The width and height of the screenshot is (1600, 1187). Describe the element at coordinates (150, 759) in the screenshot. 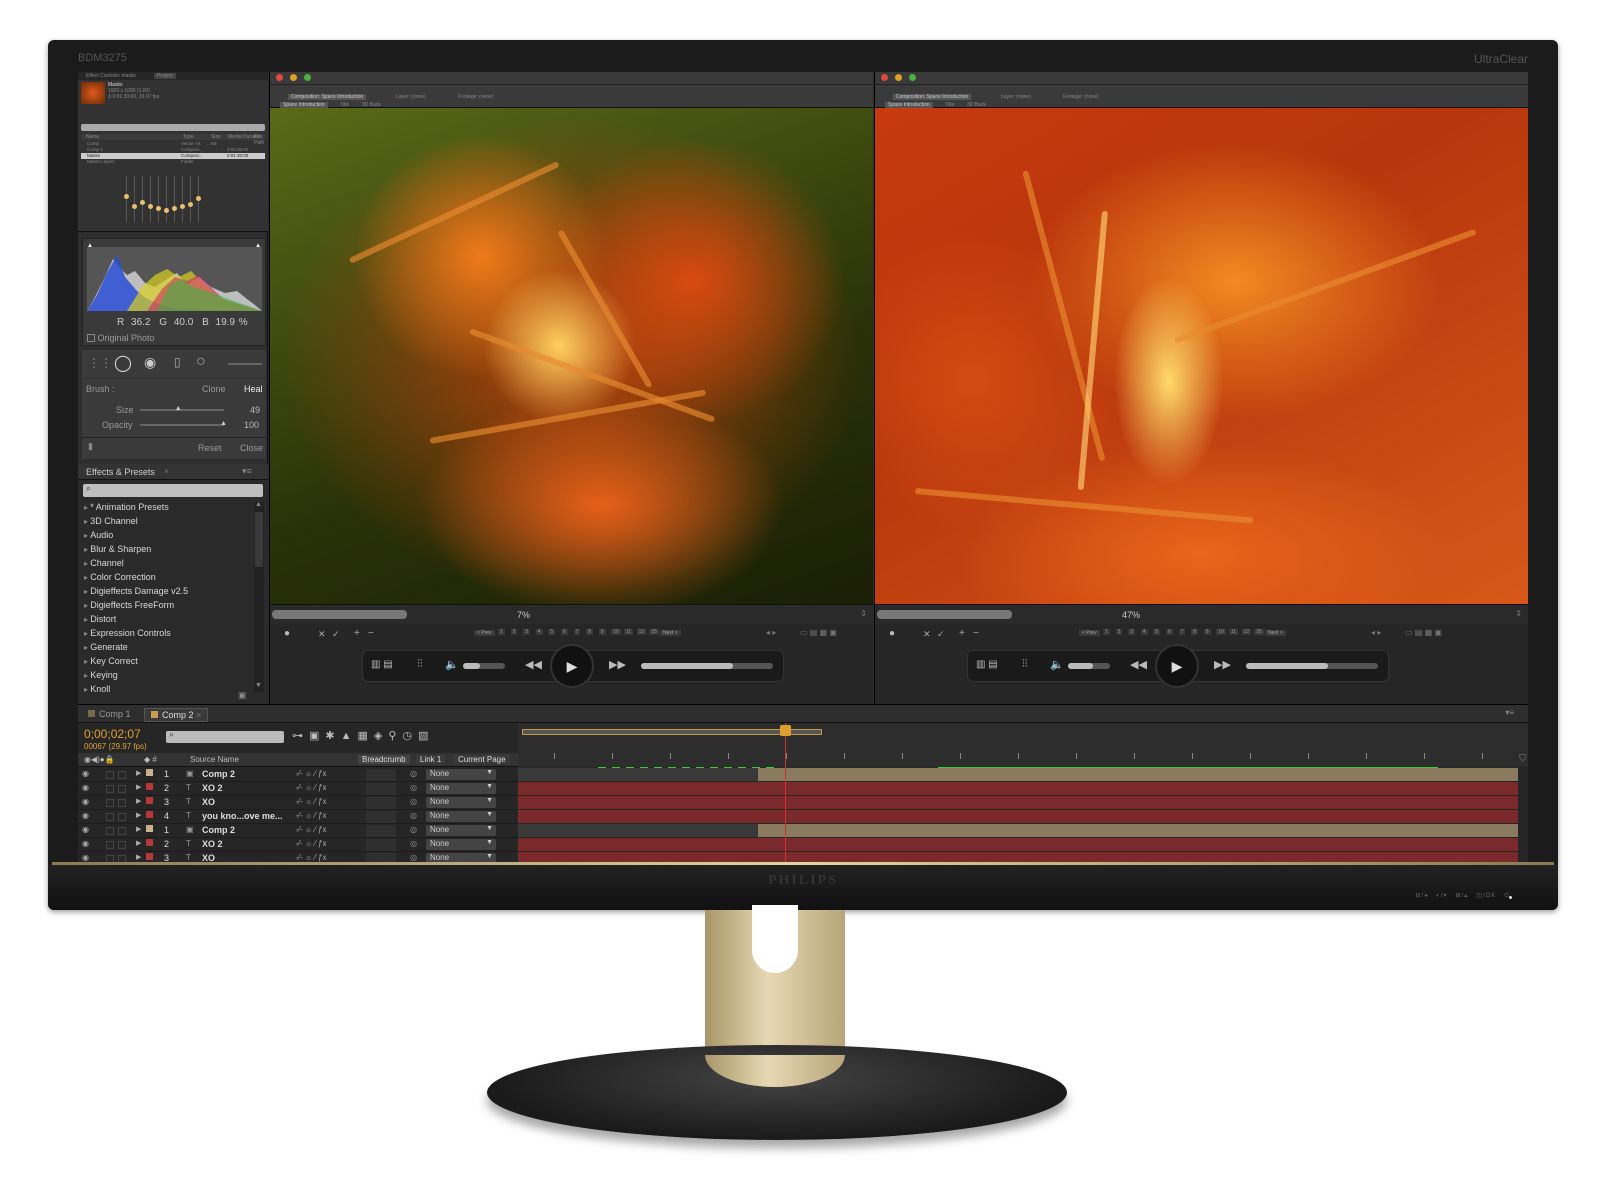

I see `label-icon: ◆ #` at that location.